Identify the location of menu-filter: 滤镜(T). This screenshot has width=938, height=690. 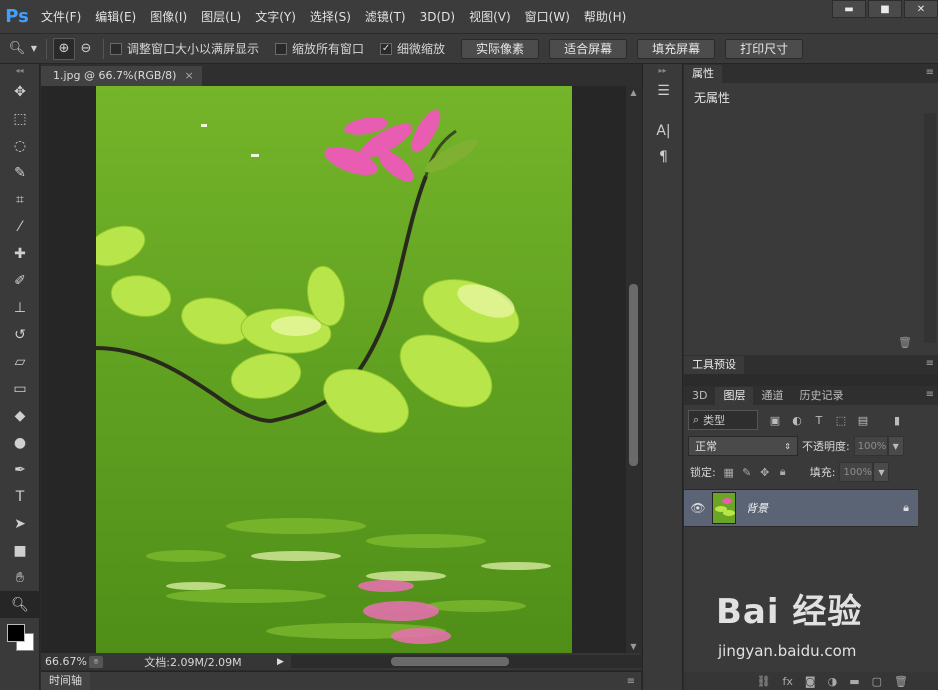
(385, 17).